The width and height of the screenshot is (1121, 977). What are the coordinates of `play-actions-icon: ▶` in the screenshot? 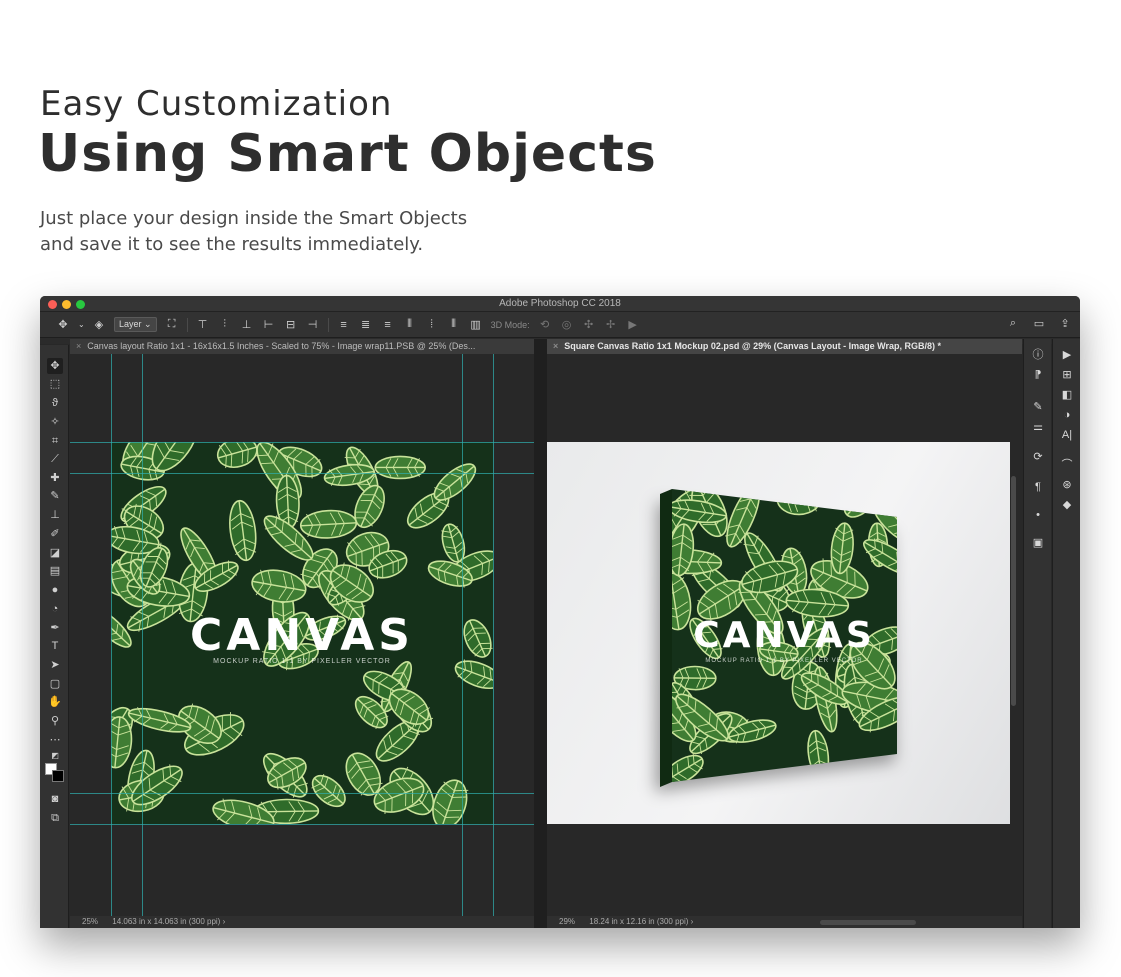 It's located at (1067, 355).